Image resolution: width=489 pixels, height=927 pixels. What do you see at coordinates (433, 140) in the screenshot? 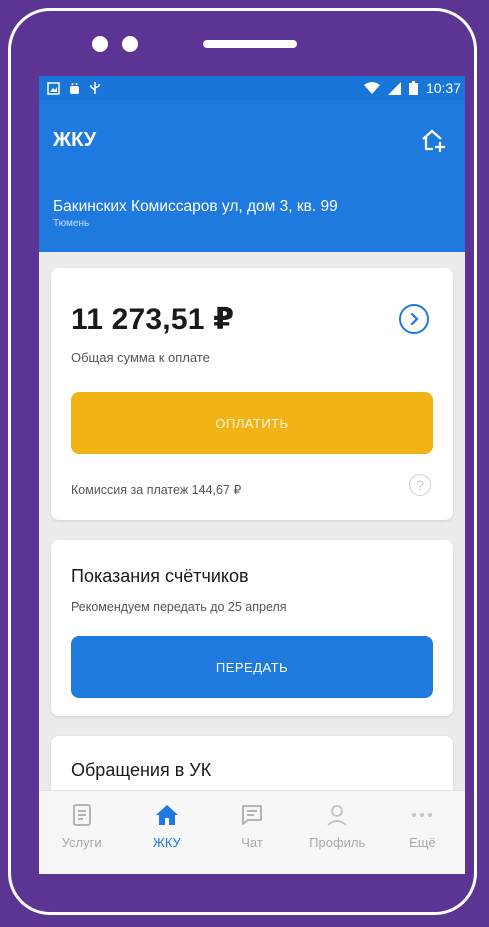
I see `add-home-icon` at bounding box center [433, 140].